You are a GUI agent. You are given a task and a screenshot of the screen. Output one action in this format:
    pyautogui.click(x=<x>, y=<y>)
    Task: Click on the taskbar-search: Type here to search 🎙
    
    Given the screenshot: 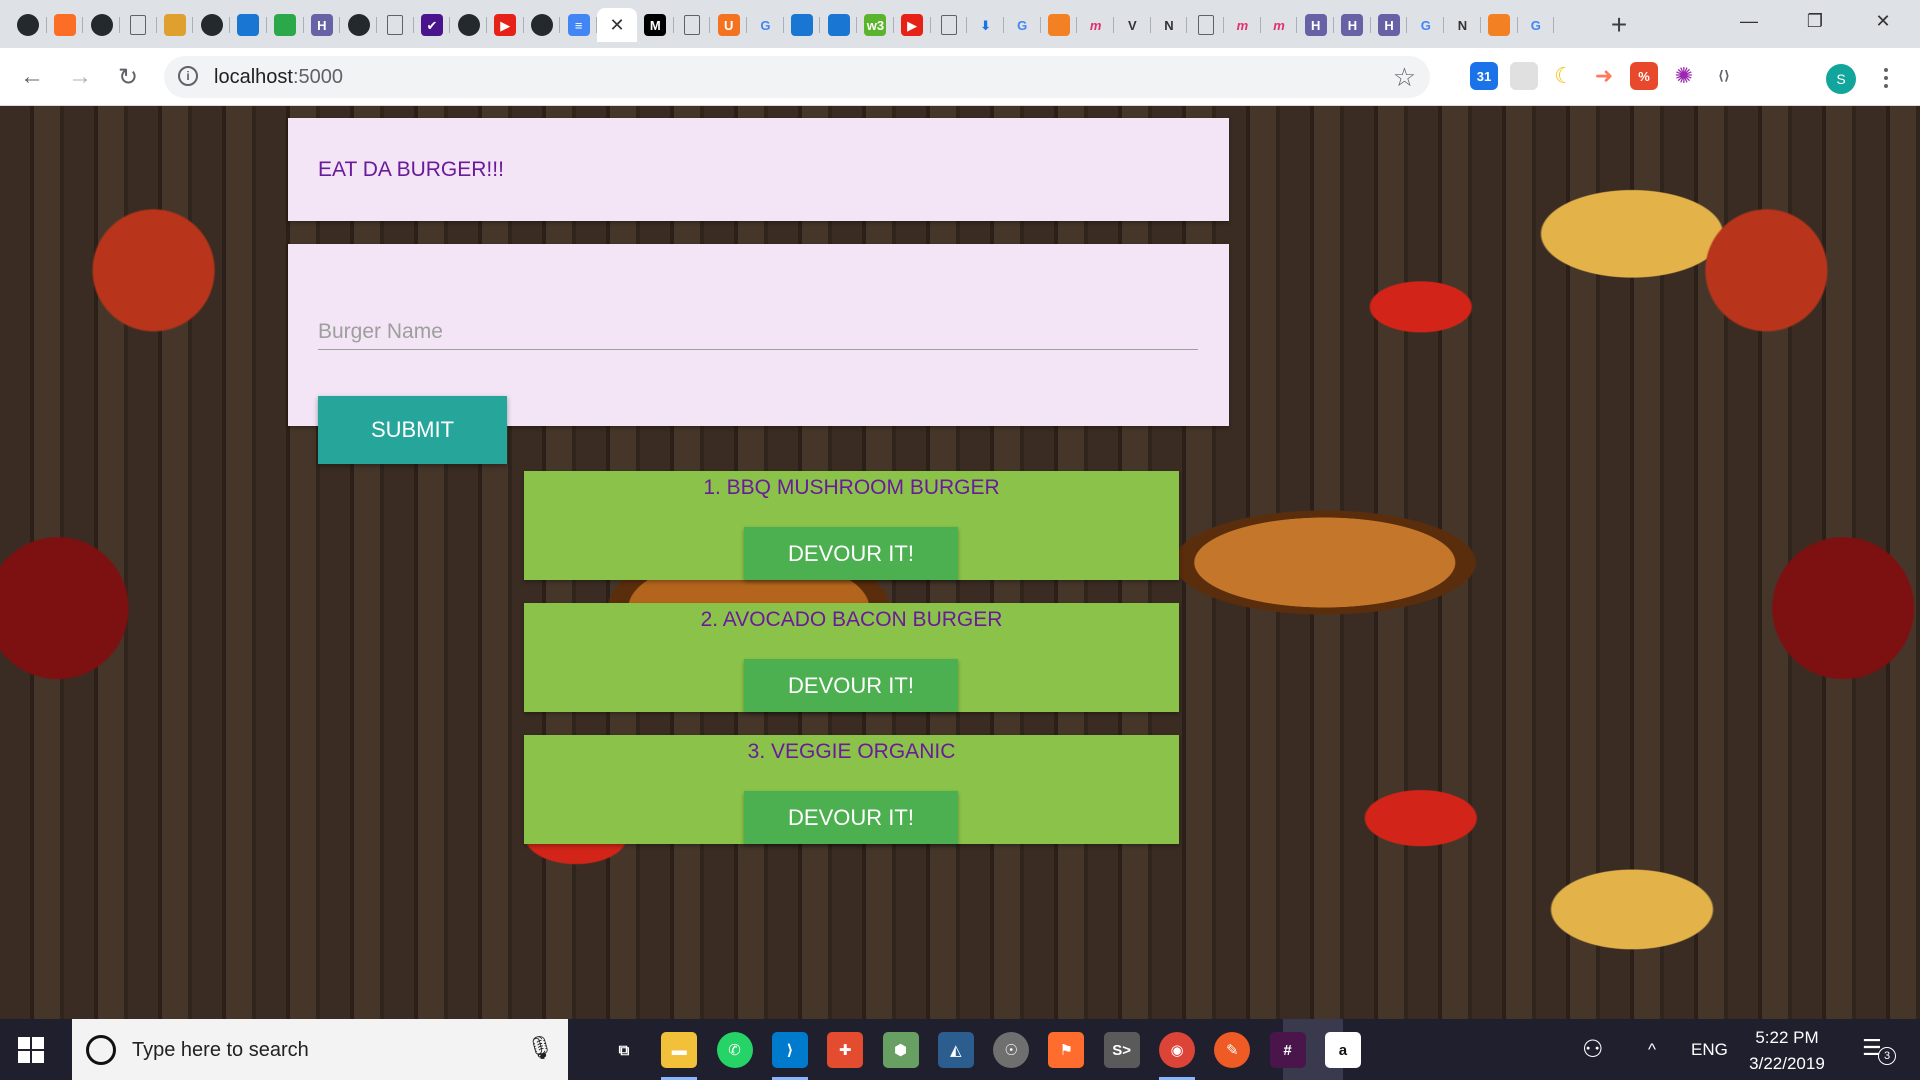 What is the action you would take?
    pyautogui.click(x=320, y=1049)
    